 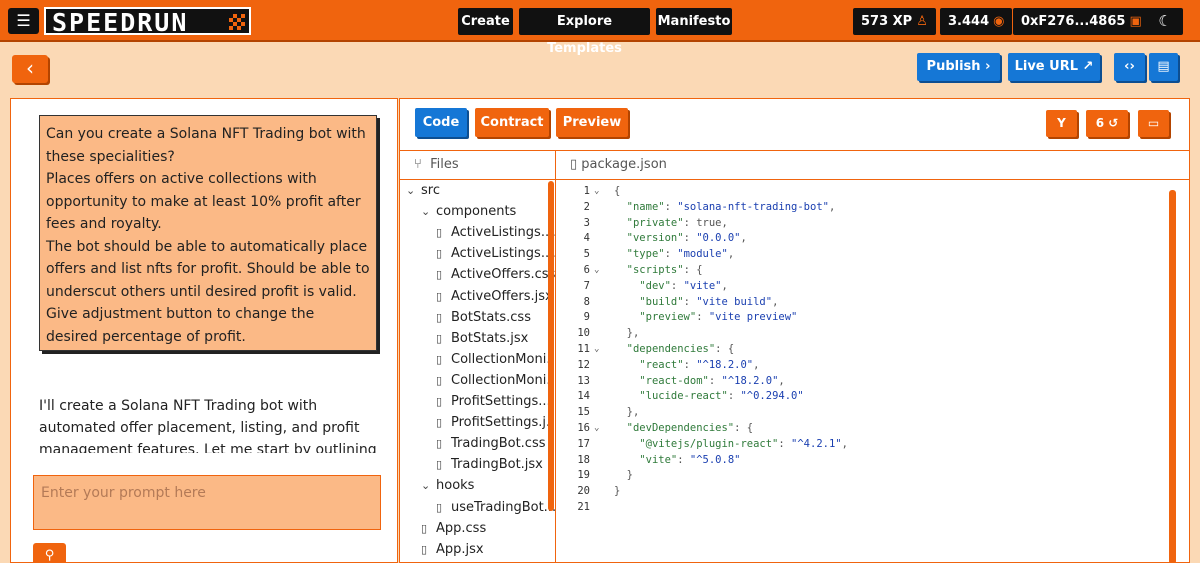 I want to click on live-url-button: Live URL ↗, so click(x=1054, y=67).